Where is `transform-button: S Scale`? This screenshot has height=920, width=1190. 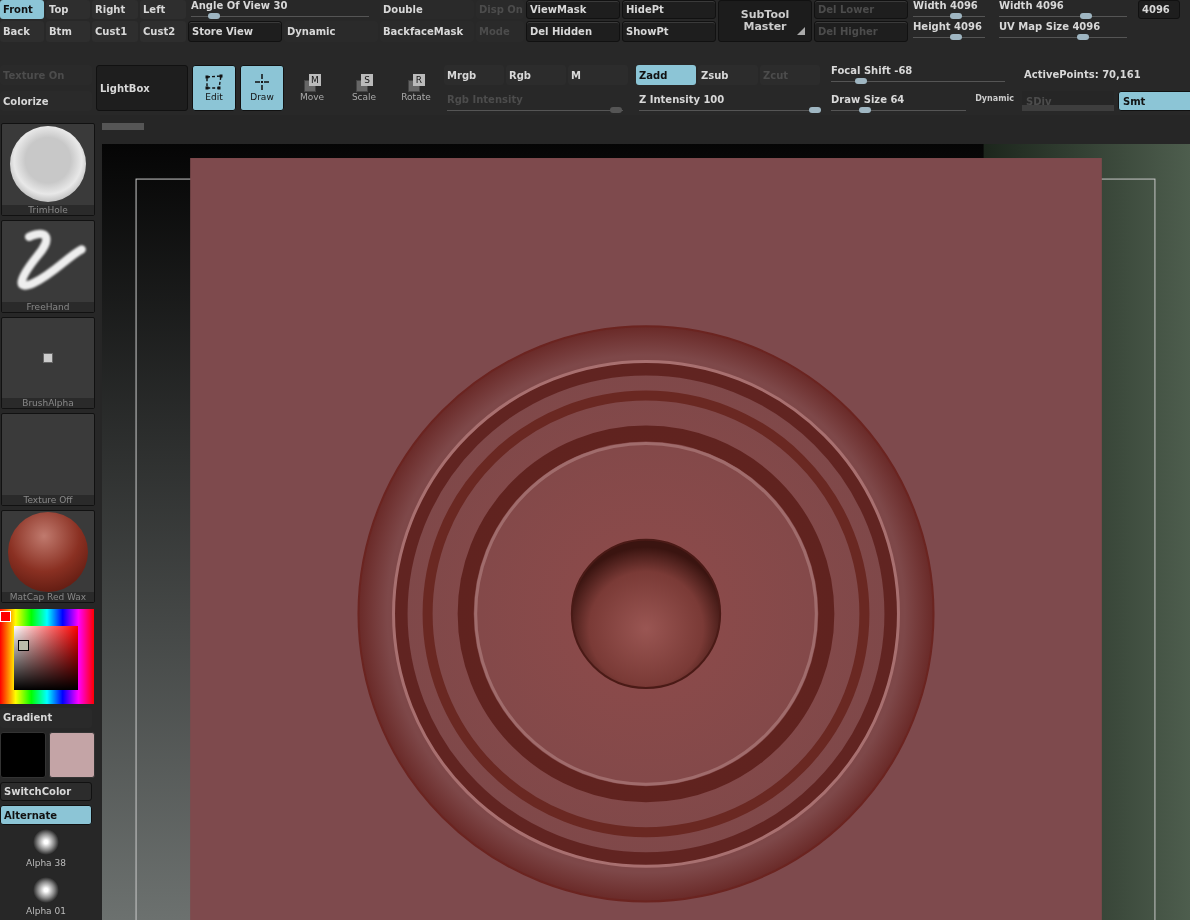
transform-button: S Scale is located at coordinates (364, 88).